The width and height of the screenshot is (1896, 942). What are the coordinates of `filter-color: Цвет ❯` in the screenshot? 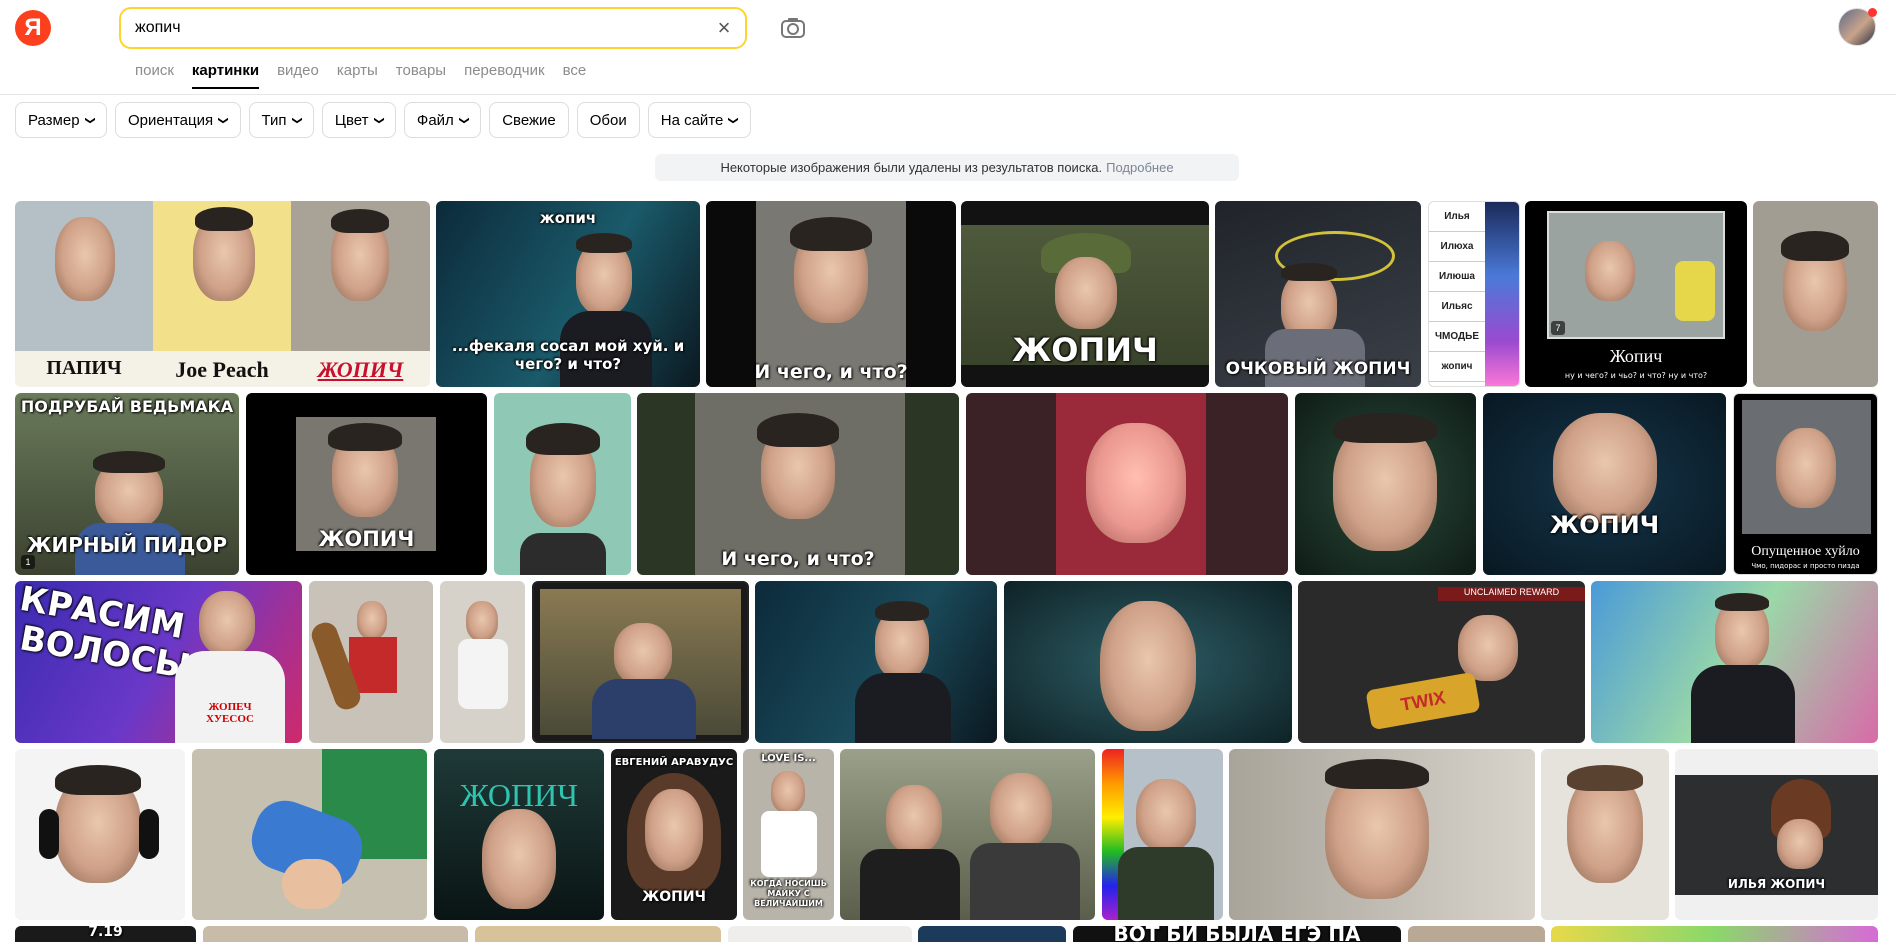 It's located at (358, 120).